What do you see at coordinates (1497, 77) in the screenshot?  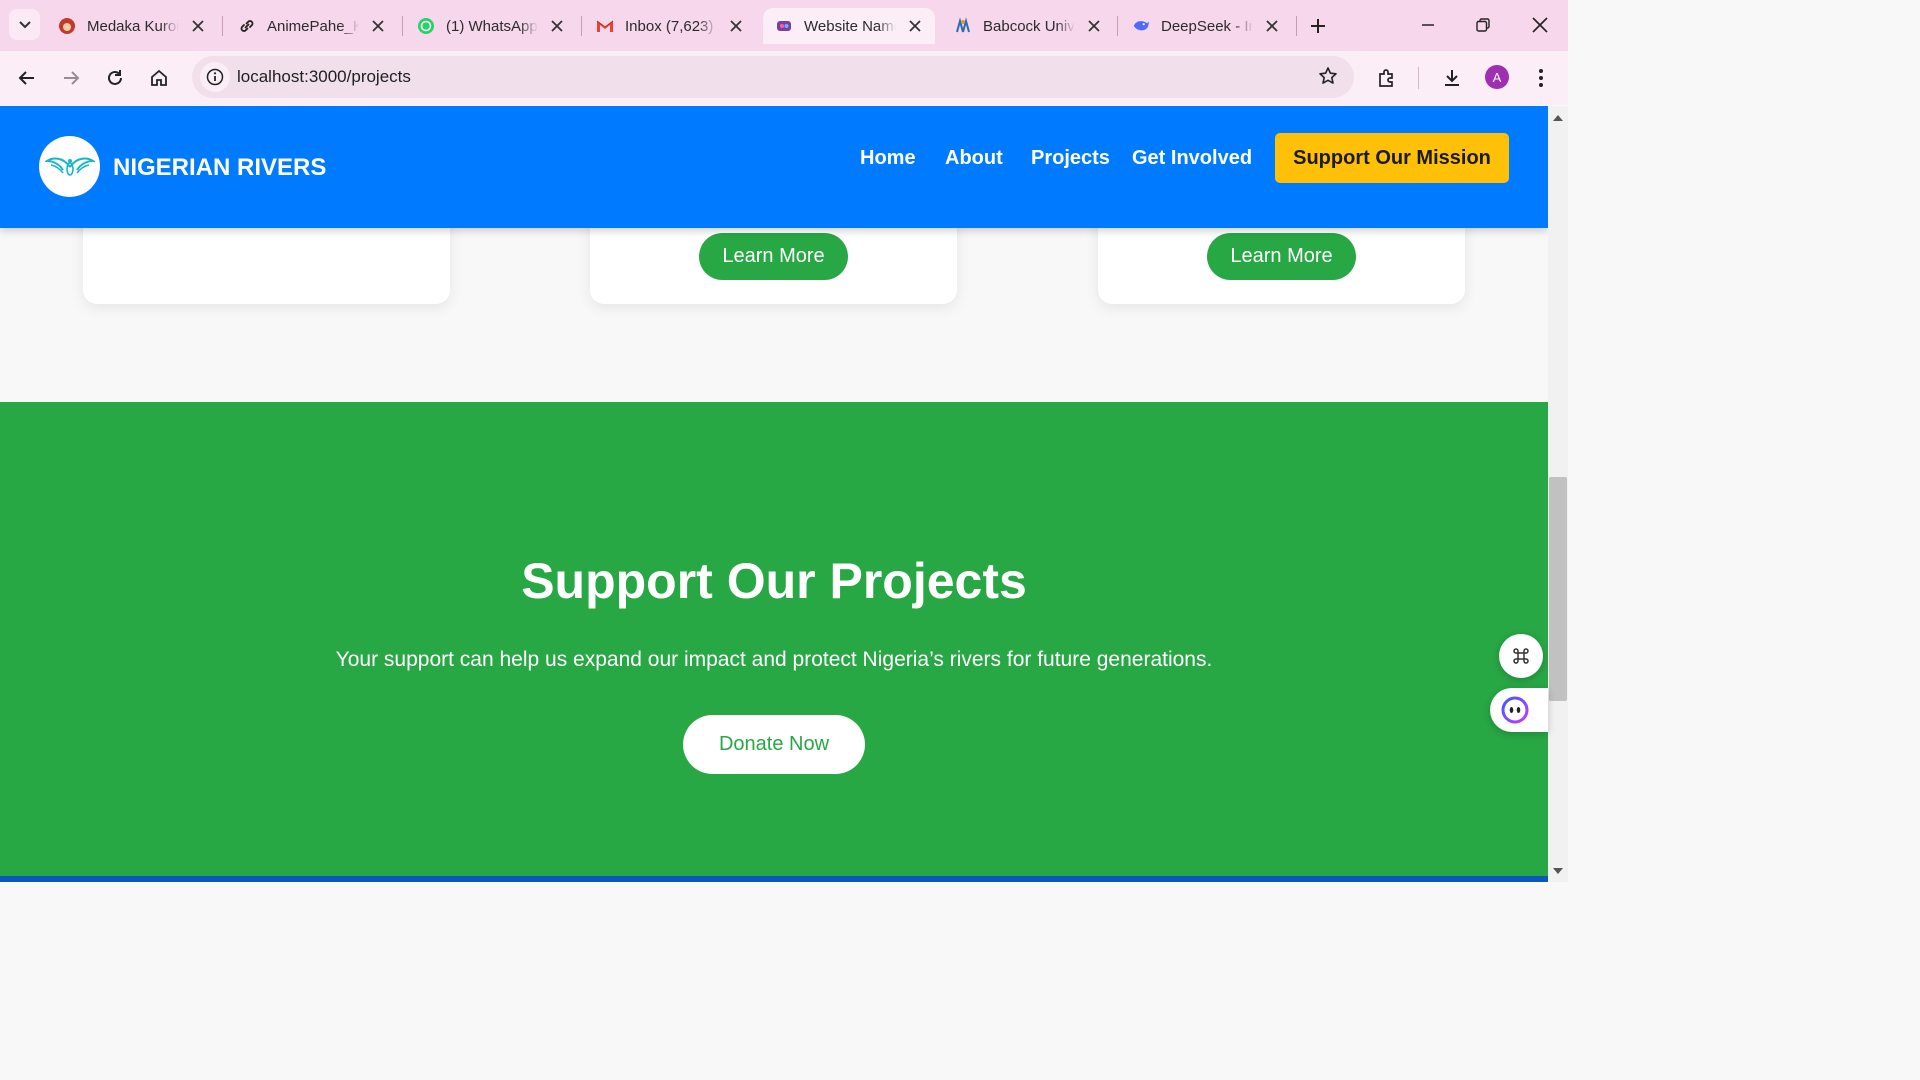 I see `profile-avatar: A` at bounding box center [1497, 77].